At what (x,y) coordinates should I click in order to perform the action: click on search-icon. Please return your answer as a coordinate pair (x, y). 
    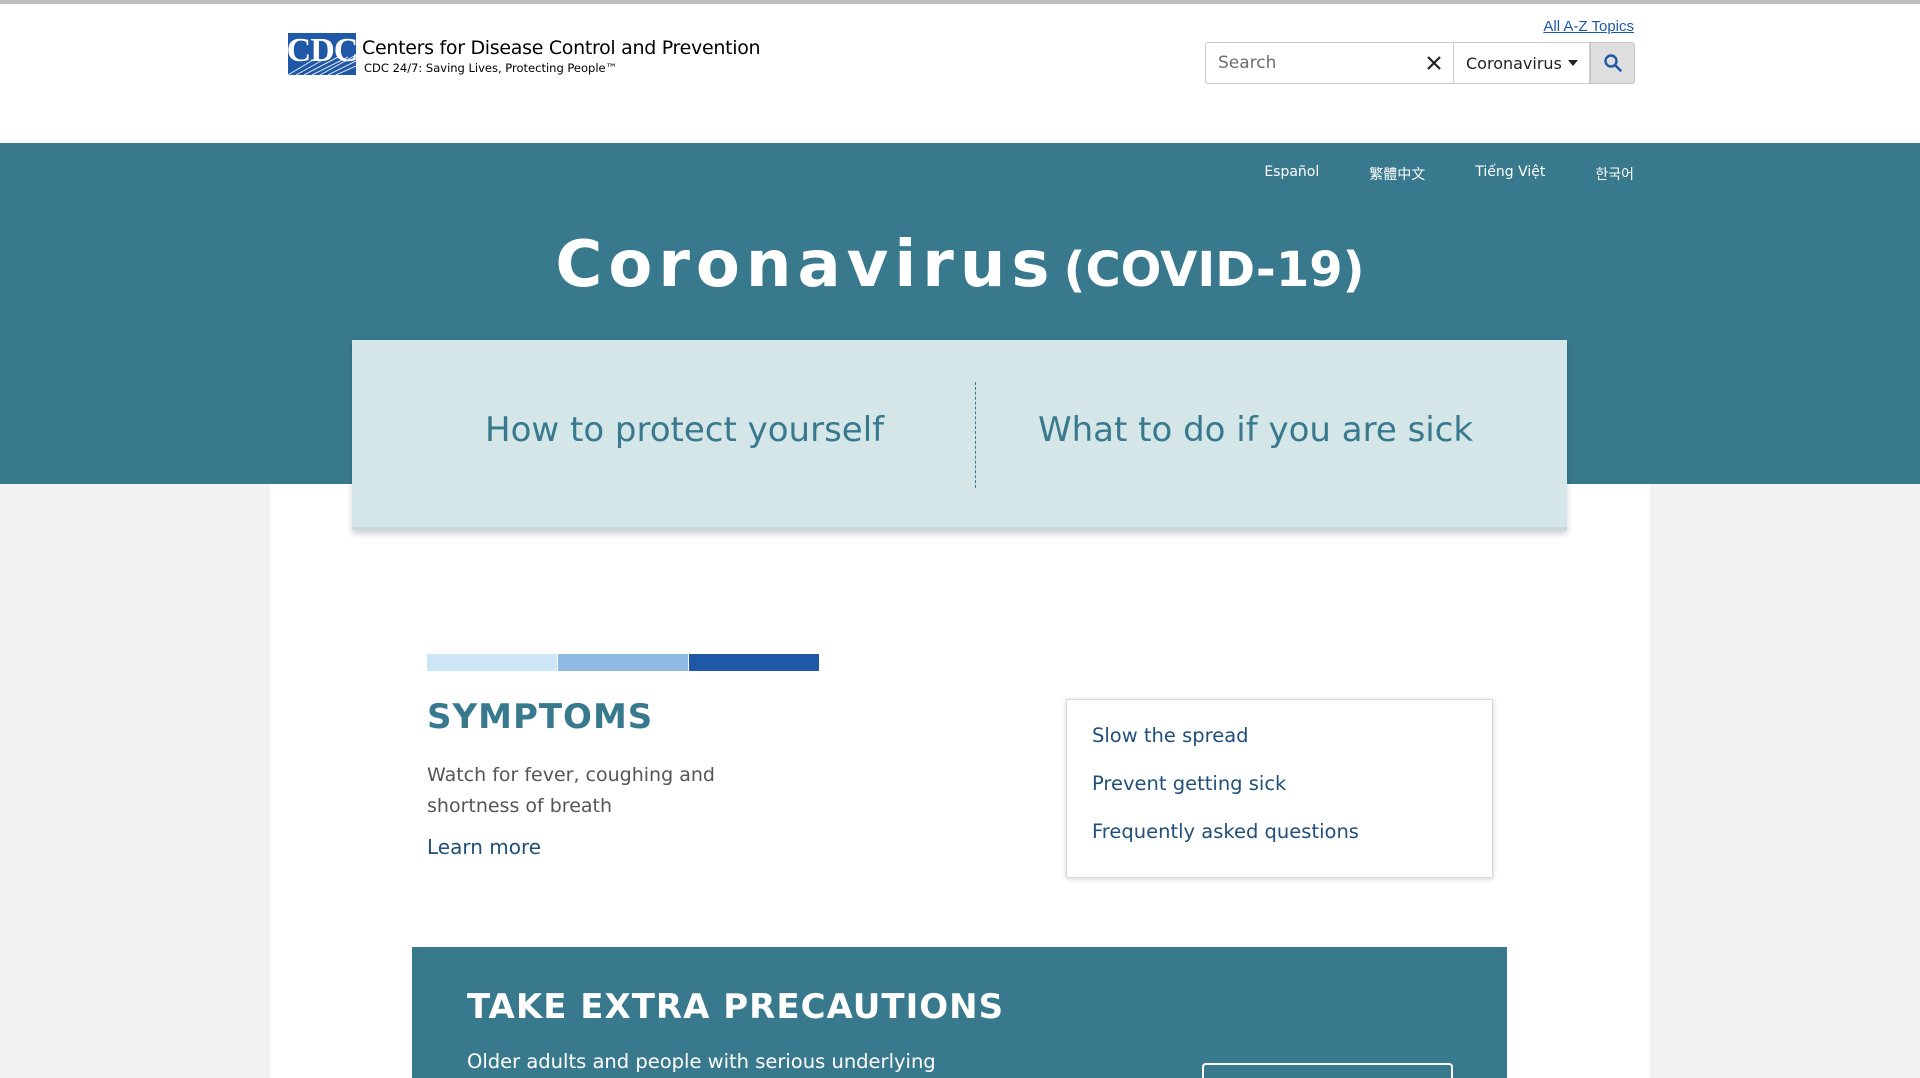
    Looking at the image, I should click on (1612, 63).